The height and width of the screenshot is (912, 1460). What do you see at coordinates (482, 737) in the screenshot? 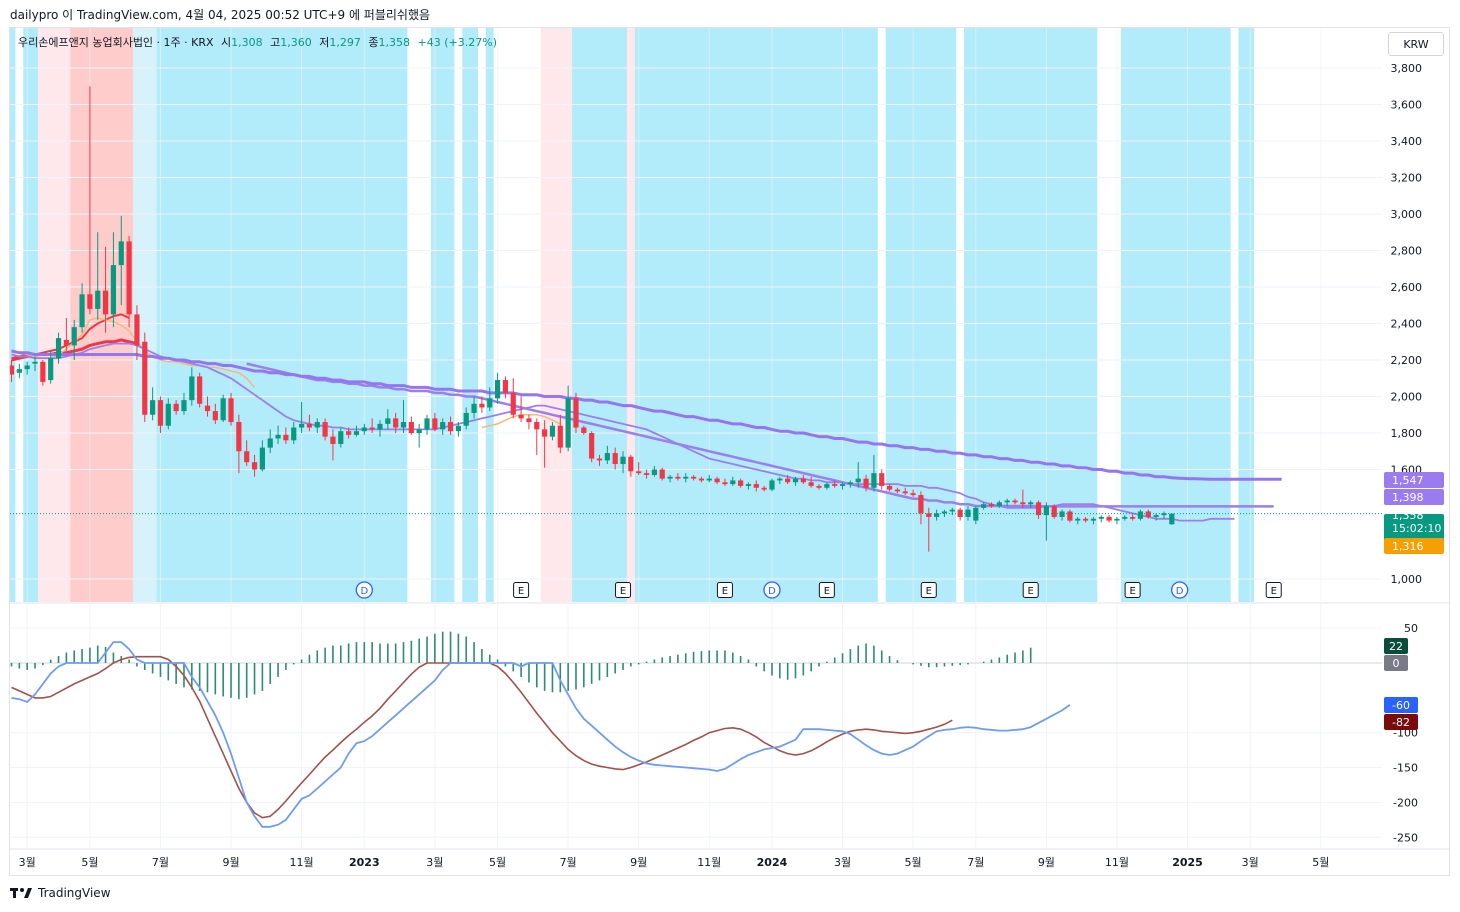
I see `macd-signal-line` at bounding box center [482, 737].